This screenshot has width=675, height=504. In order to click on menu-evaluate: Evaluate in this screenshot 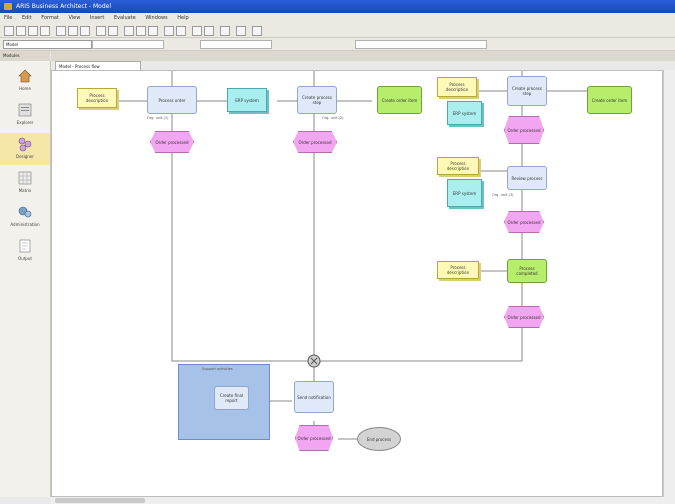, I will do `click(125, 18)`.